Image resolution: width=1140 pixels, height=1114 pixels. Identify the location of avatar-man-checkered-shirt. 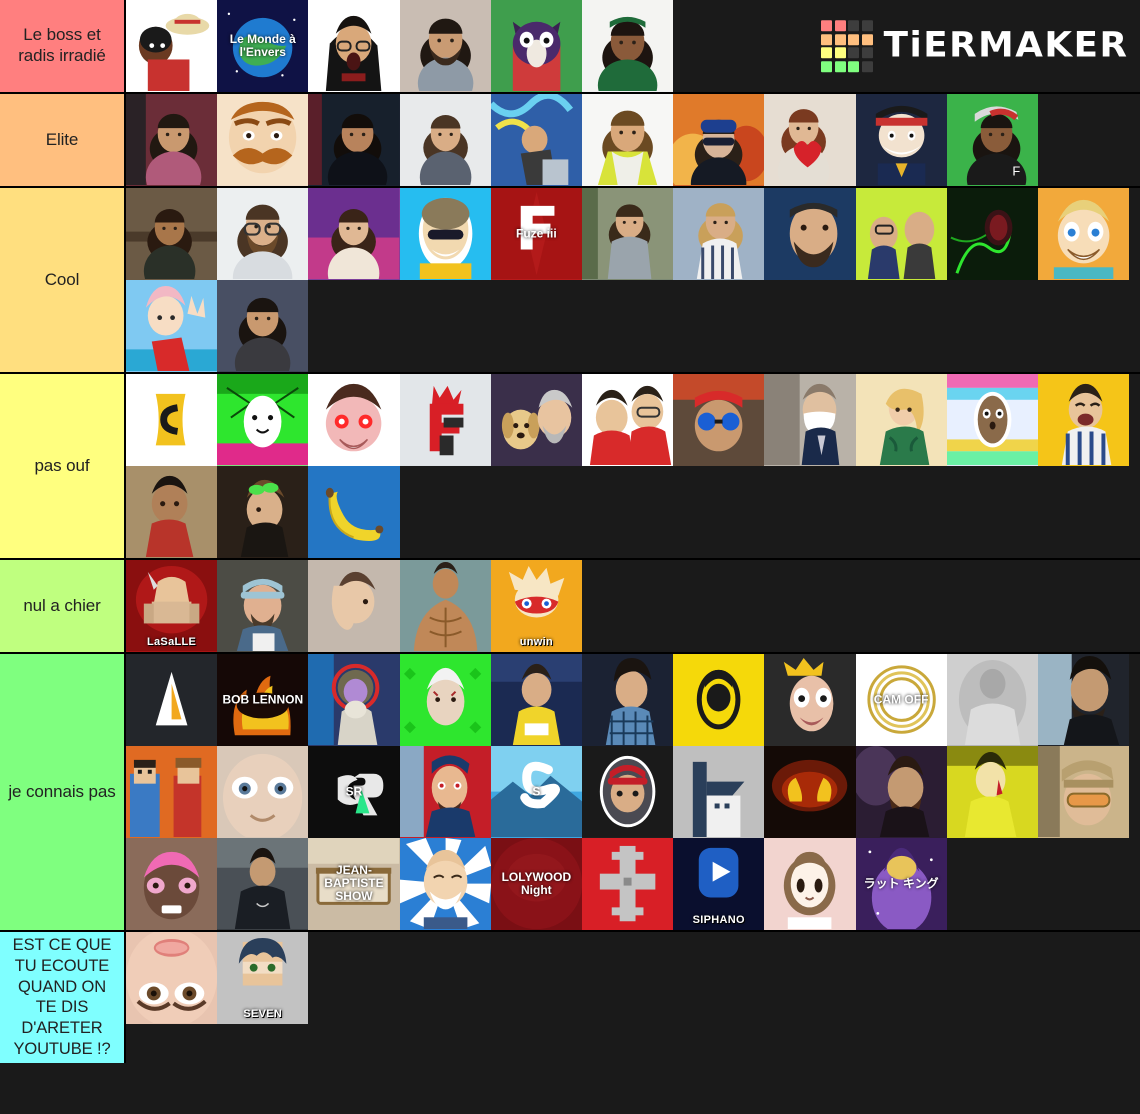
(627, 700).